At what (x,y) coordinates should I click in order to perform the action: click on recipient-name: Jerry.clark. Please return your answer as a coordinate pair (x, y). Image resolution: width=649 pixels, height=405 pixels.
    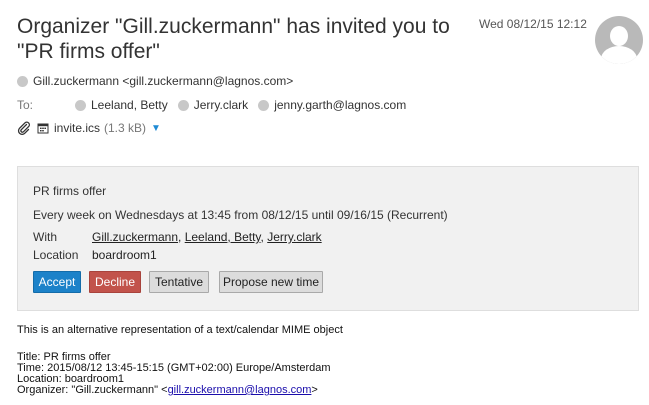
    Looking at the image, I should click on (221, 105).